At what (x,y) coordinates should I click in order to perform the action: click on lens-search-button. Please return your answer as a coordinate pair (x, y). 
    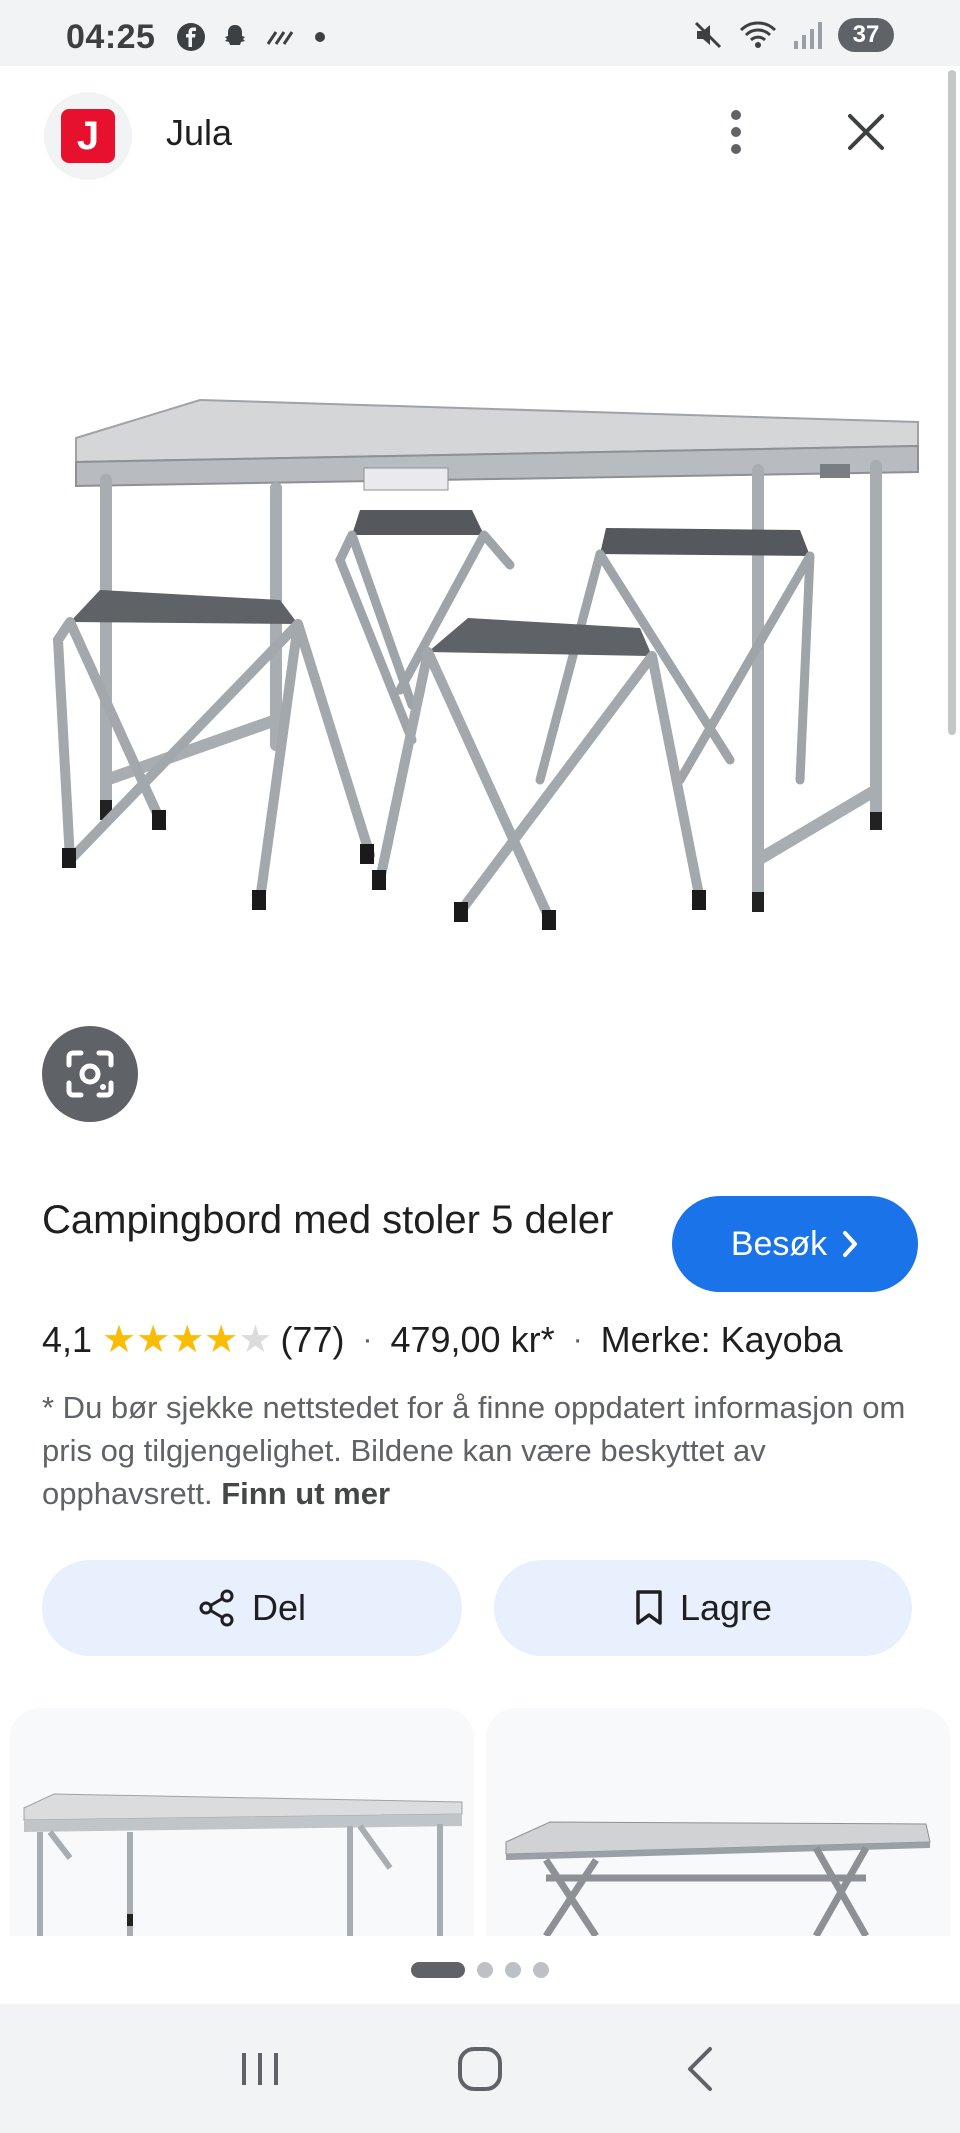
    Looking at the image, I should click on (90, 1074).